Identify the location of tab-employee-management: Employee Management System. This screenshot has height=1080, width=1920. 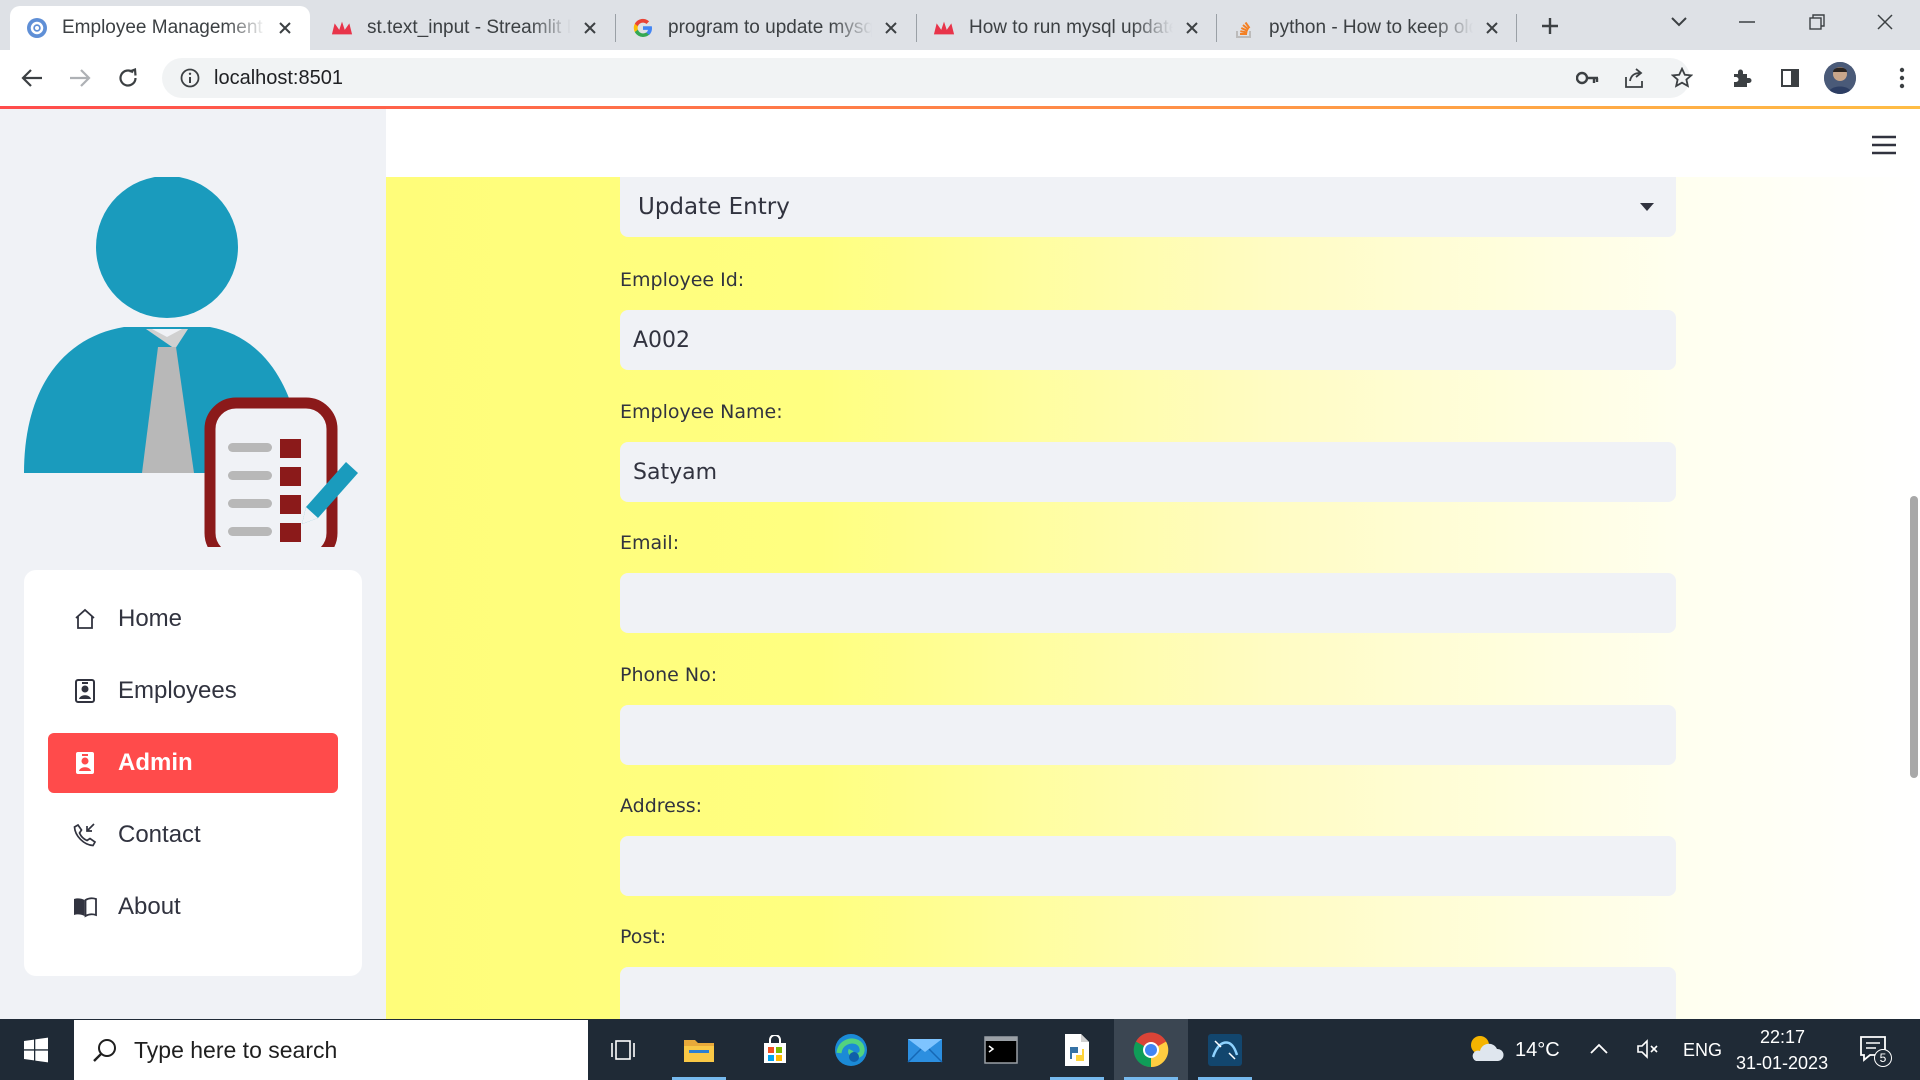
(160, 28).